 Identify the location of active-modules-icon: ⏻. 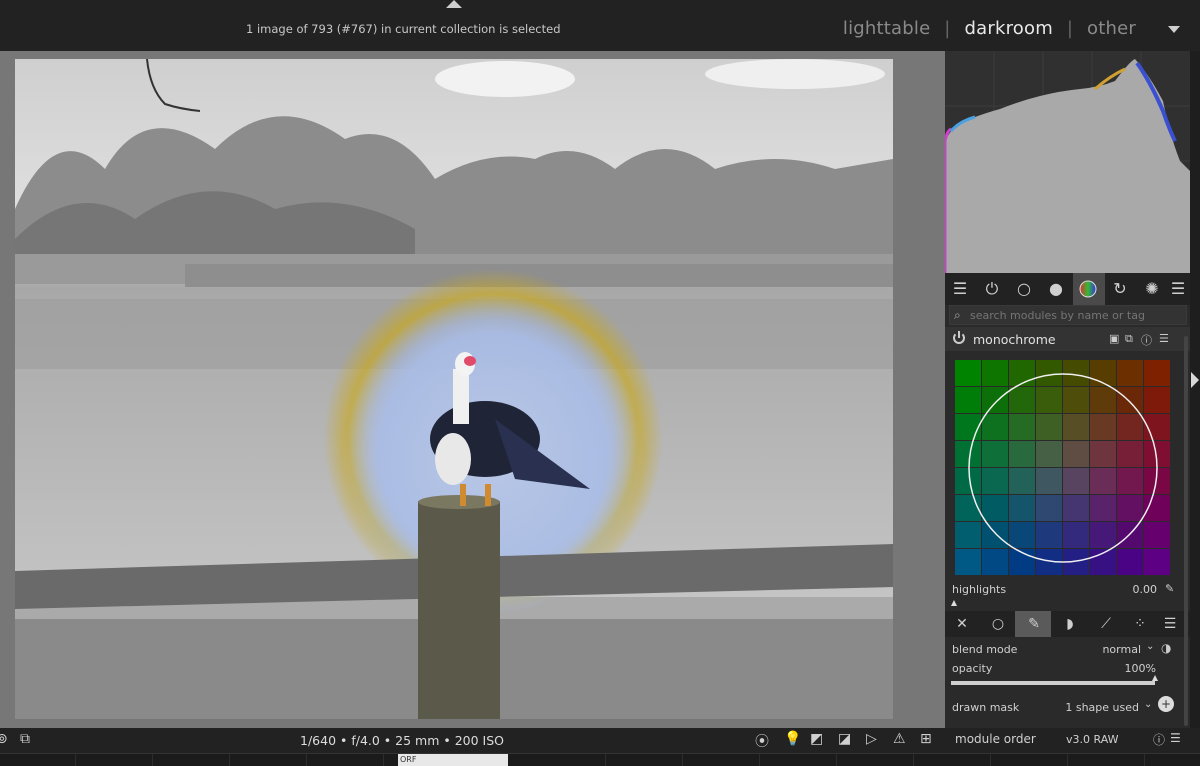
(992, 289).